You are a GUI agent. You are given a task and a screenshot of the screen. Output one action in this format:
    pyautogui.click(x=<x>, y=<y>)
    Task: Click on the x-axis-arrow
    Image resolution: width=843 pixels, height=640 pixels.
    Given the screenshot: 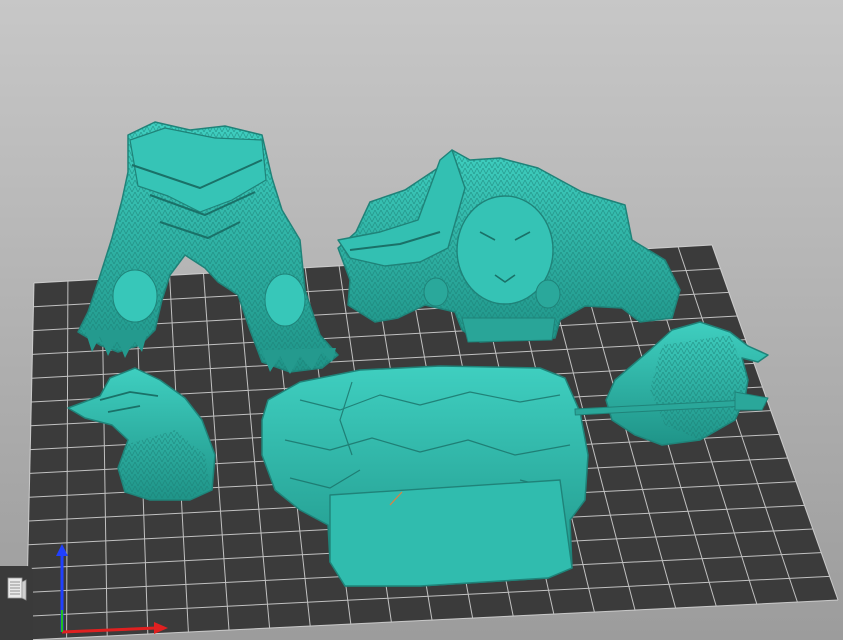 What is the action you would take?
    pyautogui.click(x=161, y=628)
    